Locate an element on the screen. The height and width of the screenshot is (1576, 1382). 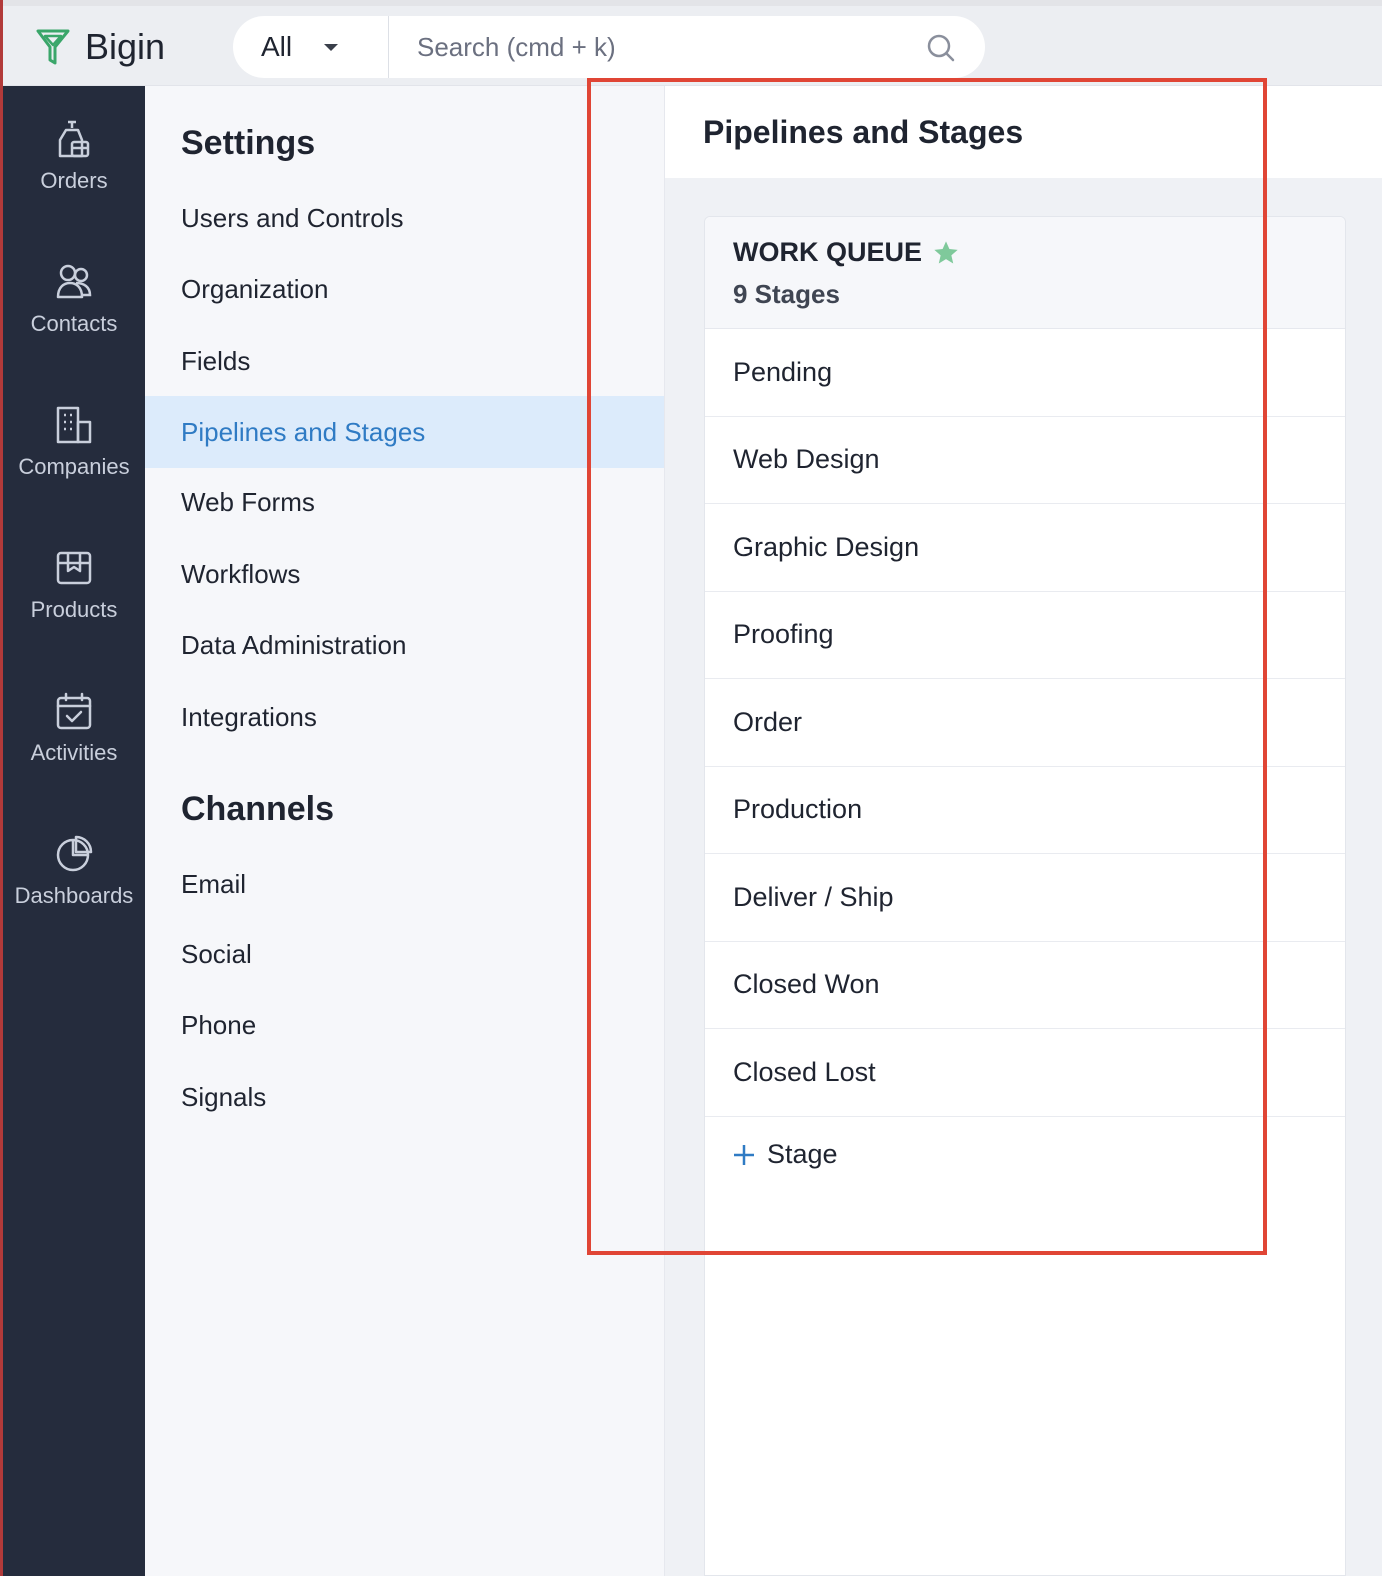
stage-row: Proofing is located at coordinates (1025, 635).